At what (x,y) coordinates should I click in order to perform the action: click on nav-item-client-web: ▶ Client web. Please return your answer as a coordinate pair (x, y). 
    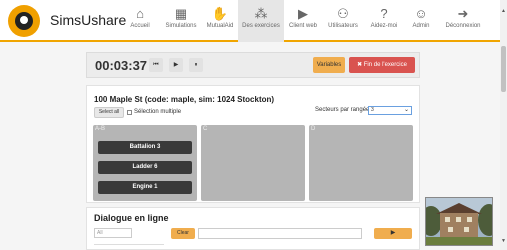
    Looking at the image, I should click on (303, 21).